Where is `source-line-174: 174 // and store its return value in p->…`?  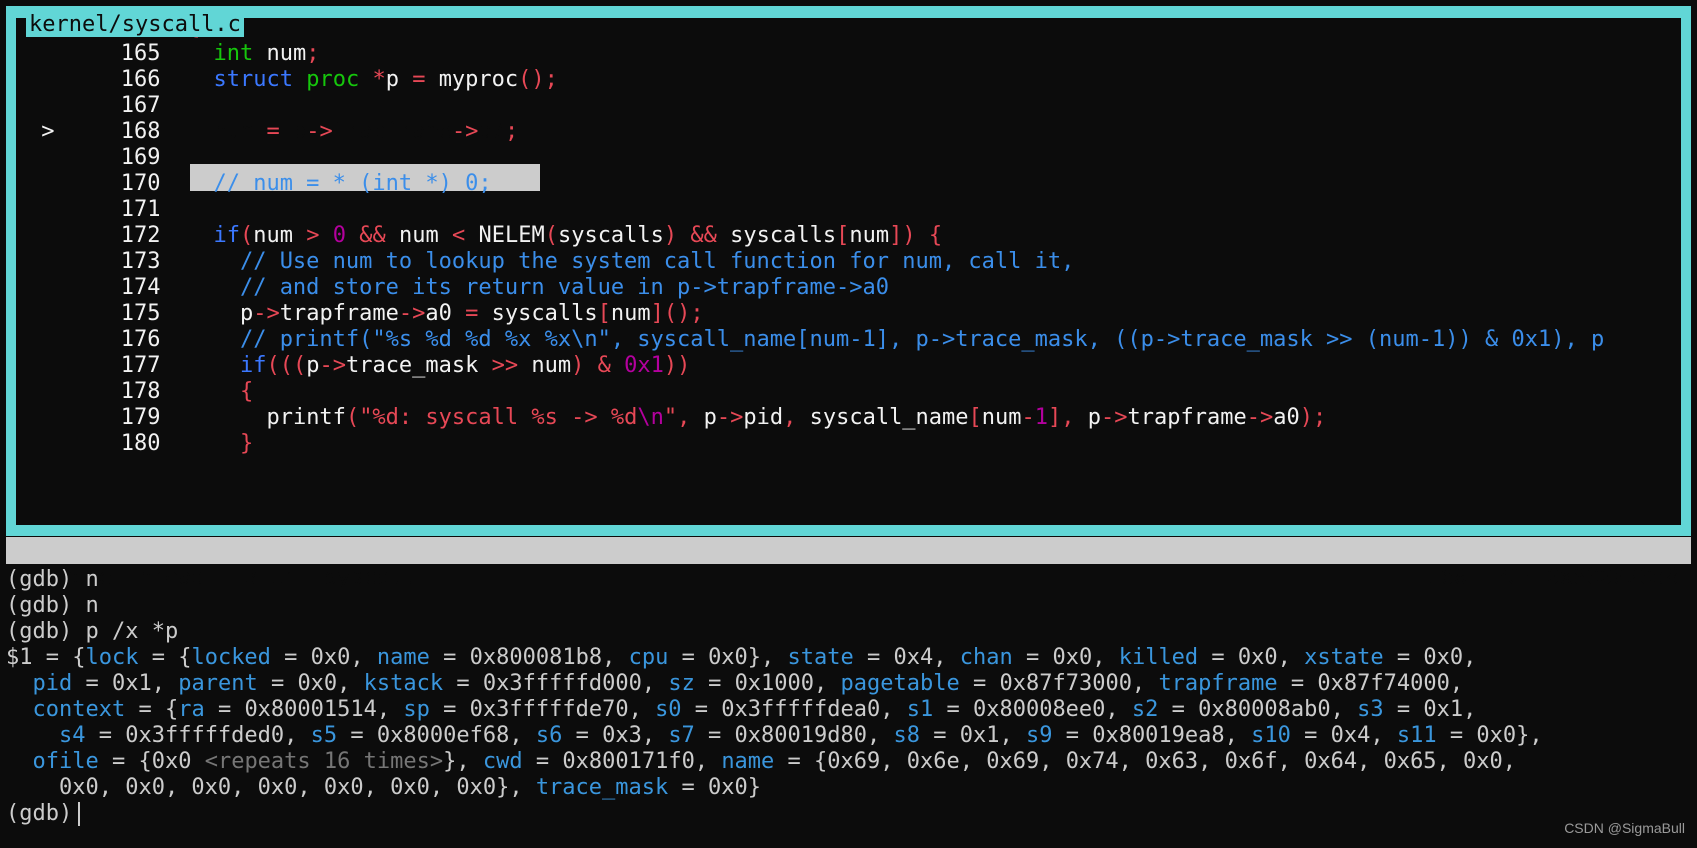 source-line-174: 174 // and store its return value in p->… is located at coordinates (458, 288).